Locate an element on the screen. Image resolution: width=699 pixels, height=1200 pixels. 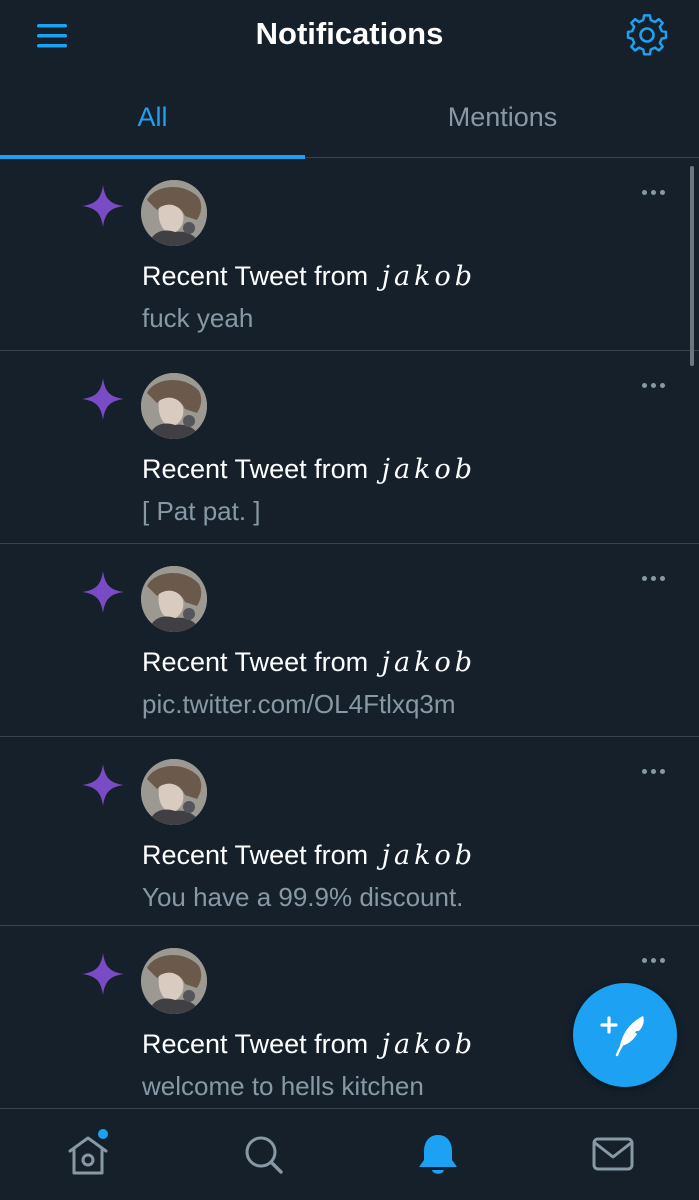
tab-all: All is located at coordinates (152, 115).